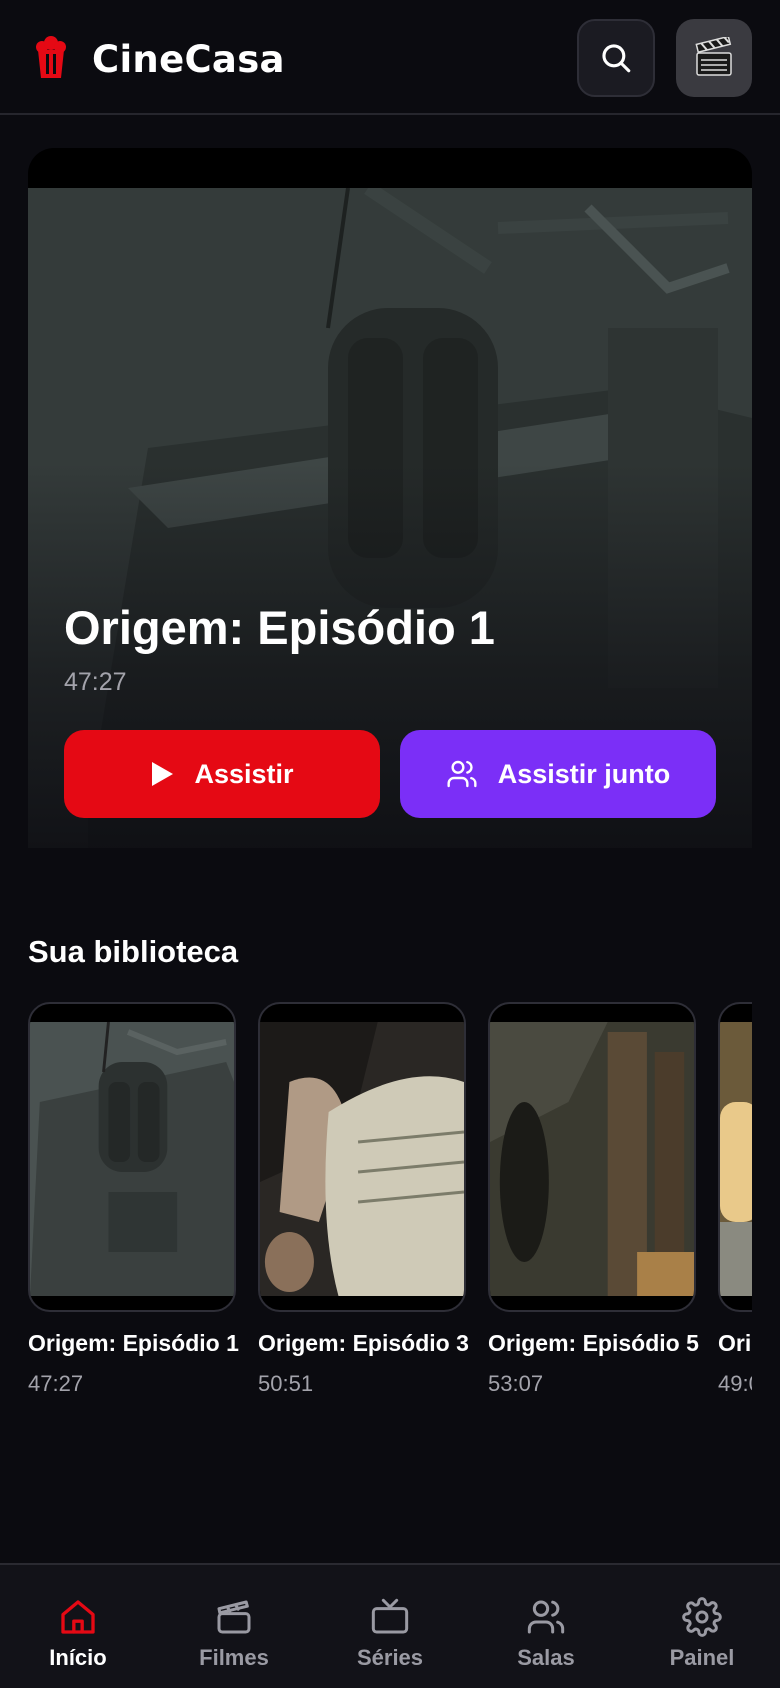 This screenshot has width=780, height=1688. I want to click on library-card: Origem: Episódio 5 53:07, so click(593, 1199).